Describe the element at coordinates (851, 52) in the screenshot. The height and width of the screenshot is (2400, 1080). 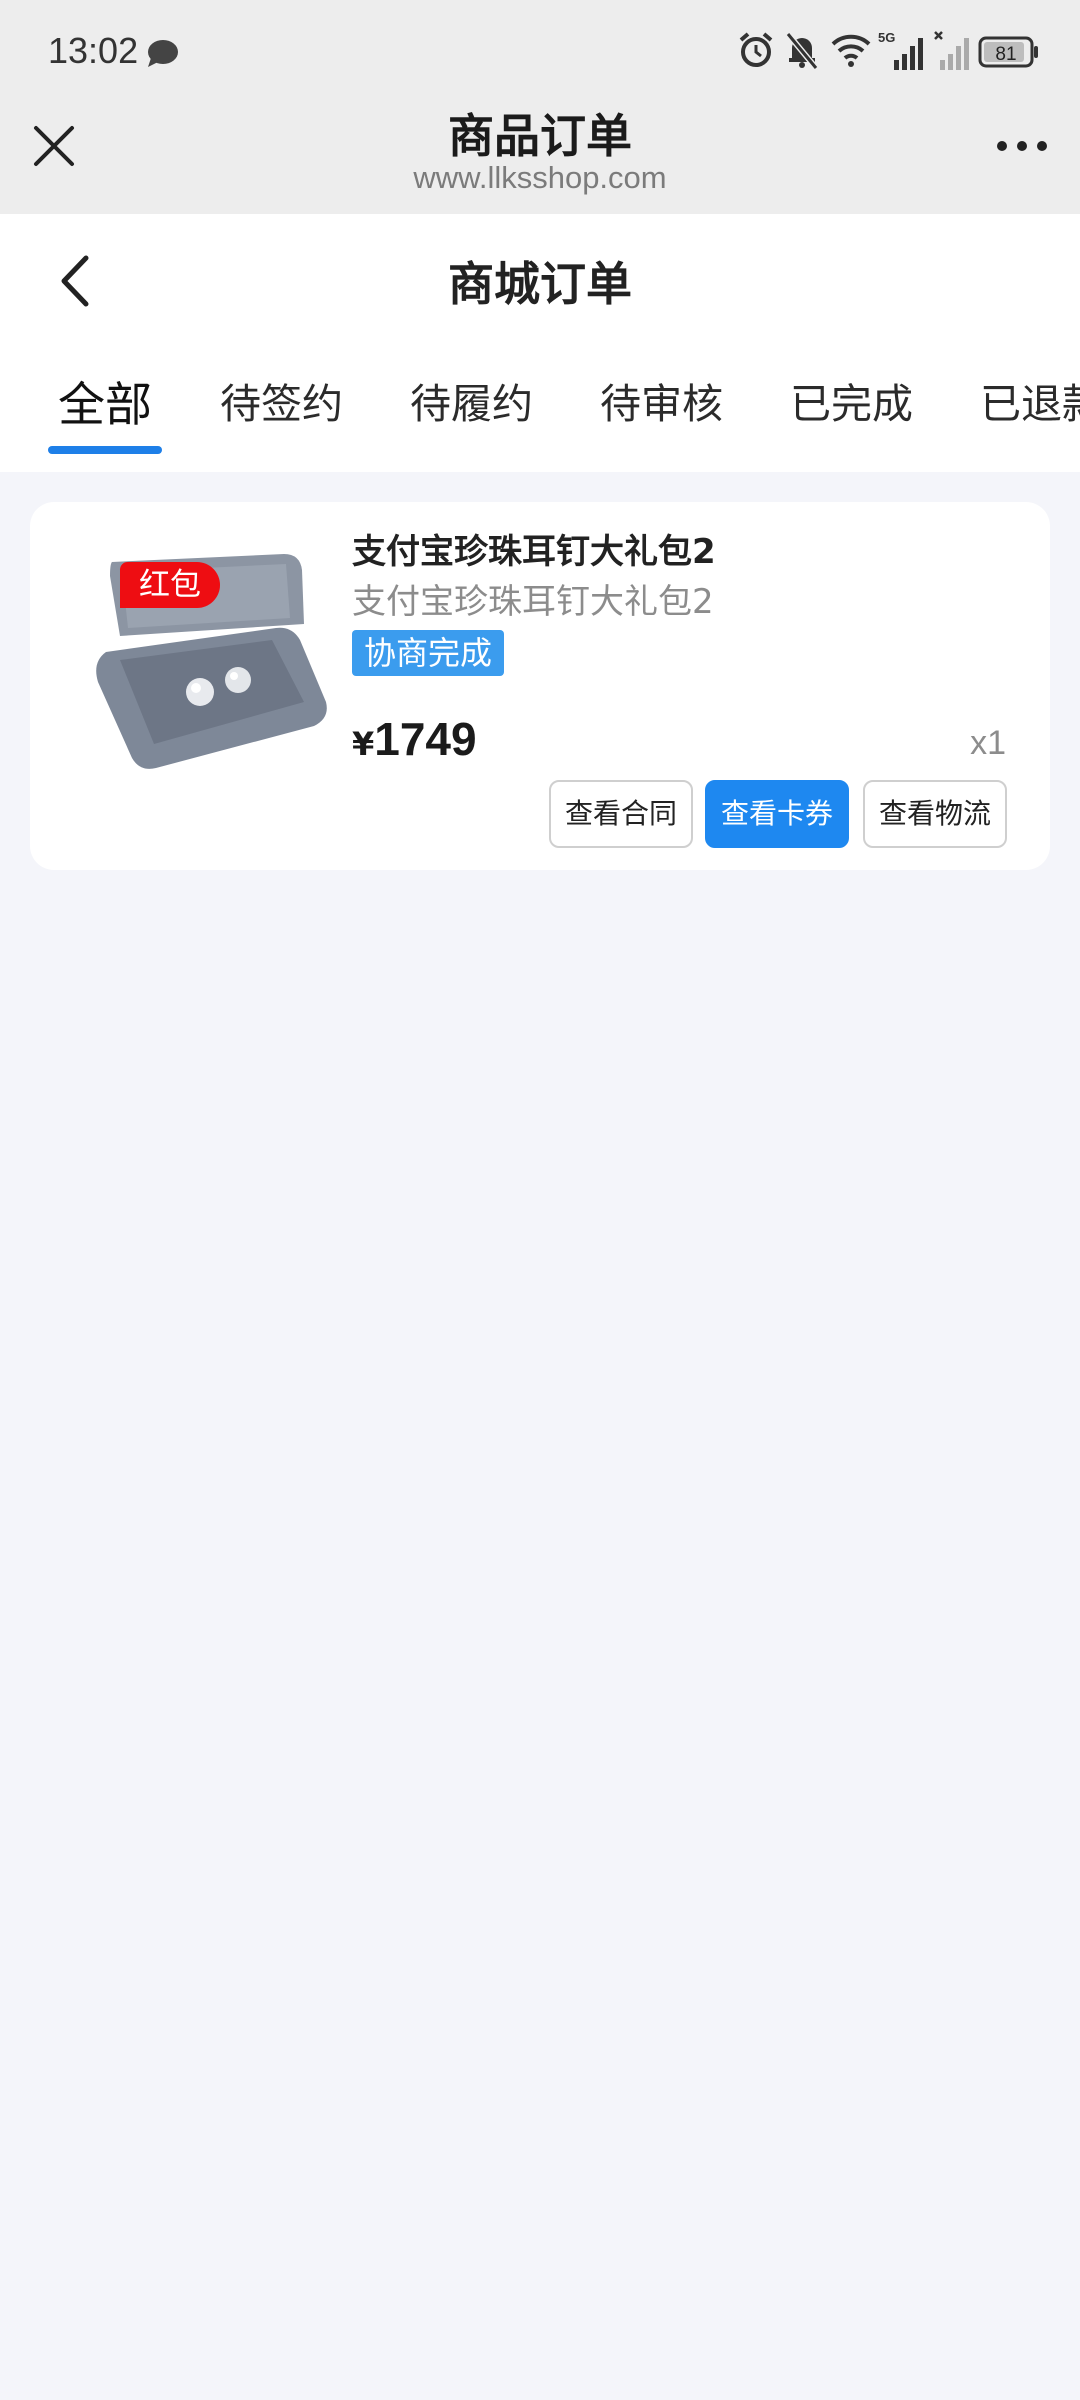
I see `wifi-icon` at that location.